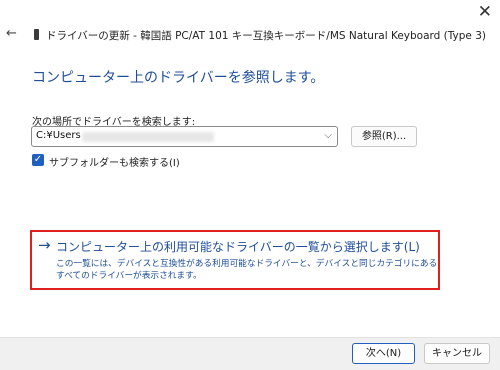  I want to click on keyboard-device-icon, so click(36, 34).